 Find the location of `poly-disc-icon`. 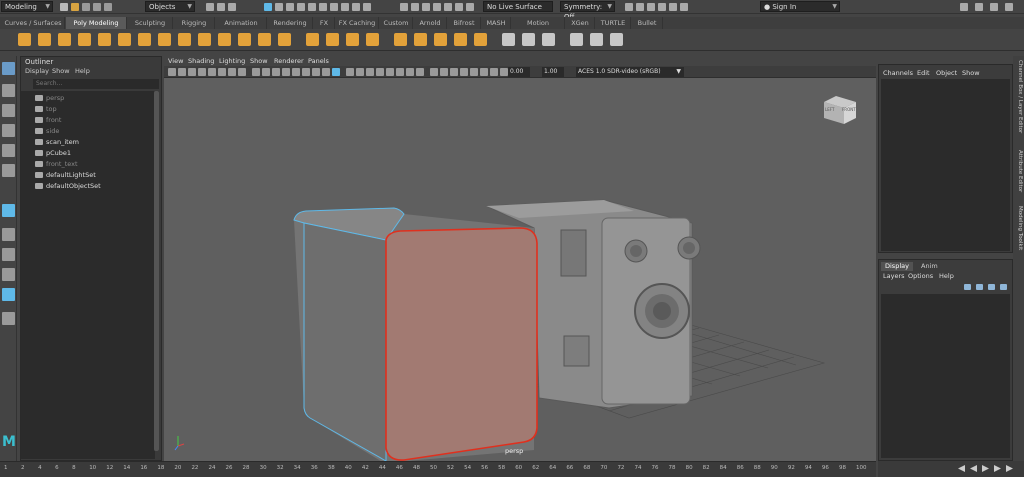

poly-disc-icon is located at coordinates (144, 39).